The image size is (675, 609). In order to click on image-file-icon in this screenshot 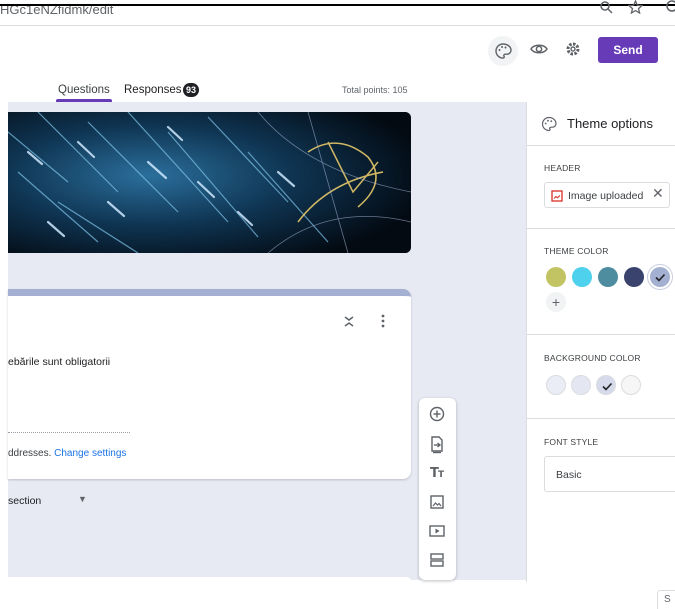, I will do `click(557, 195)`.